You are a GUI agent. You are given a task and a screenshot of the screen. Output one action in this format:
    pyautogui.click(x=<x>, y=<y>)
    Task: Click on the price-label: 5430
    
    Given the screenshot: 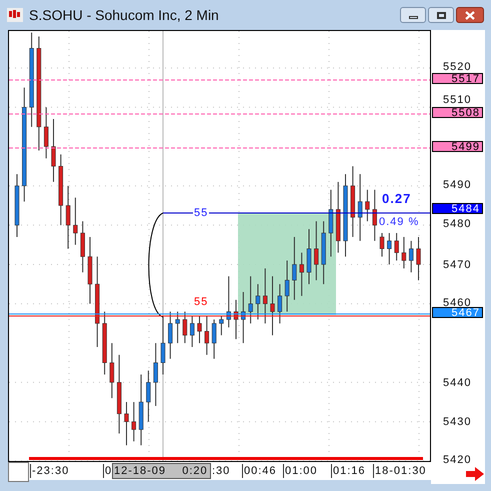 What is the action you would take?
    pyautogui.click(x=457, y=422)
    